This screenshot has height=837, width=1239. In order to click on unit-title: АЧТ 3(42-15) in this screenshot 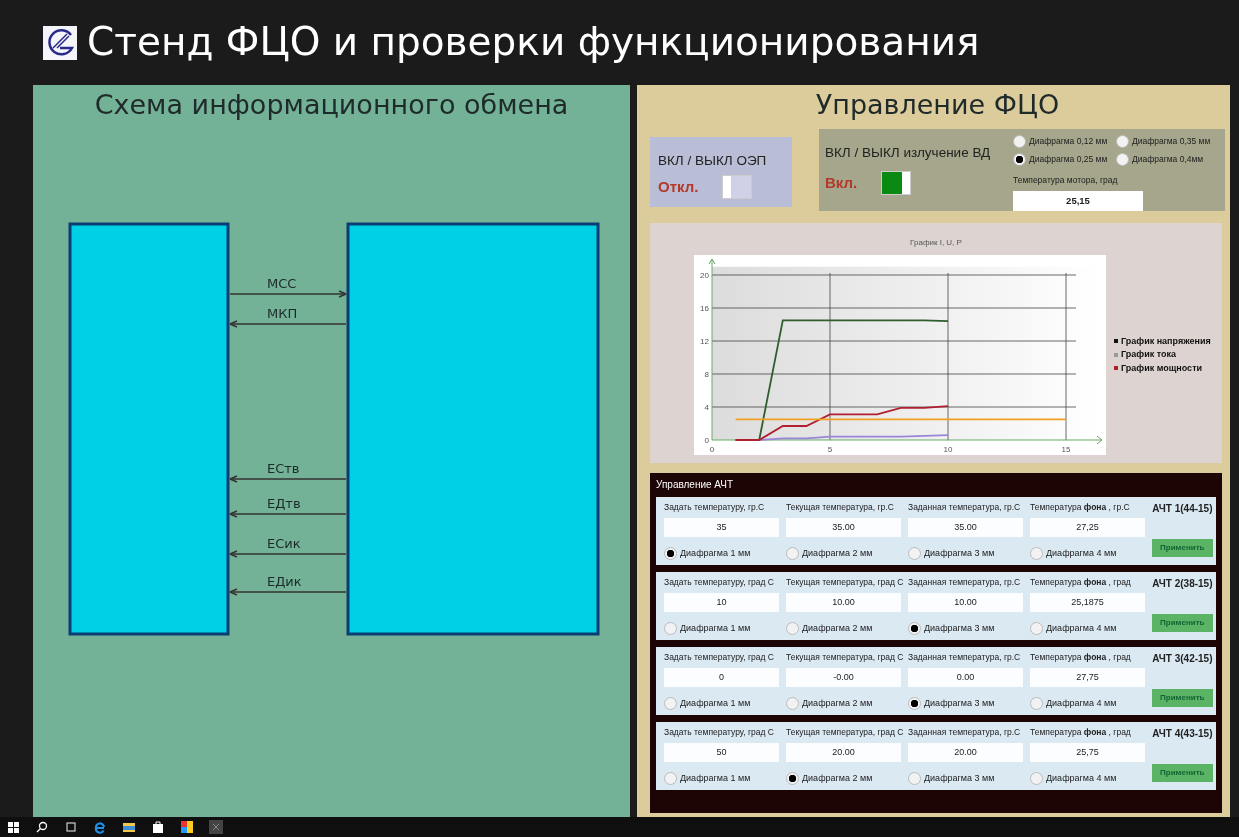, I will do `click(1182, 659)`.